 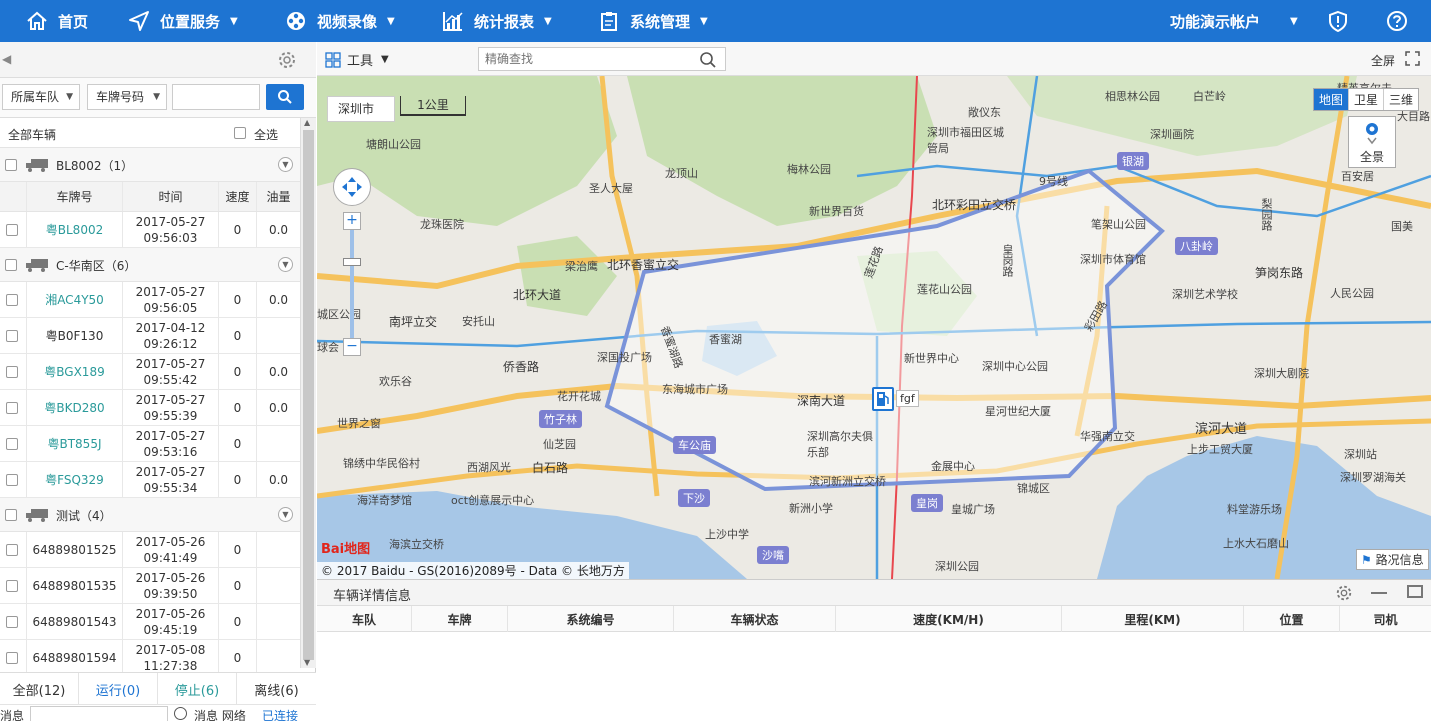 What do you see at coordinates (1397, 21) in the screenshot?
I see `help-button` at bounding box center [1397, 21].